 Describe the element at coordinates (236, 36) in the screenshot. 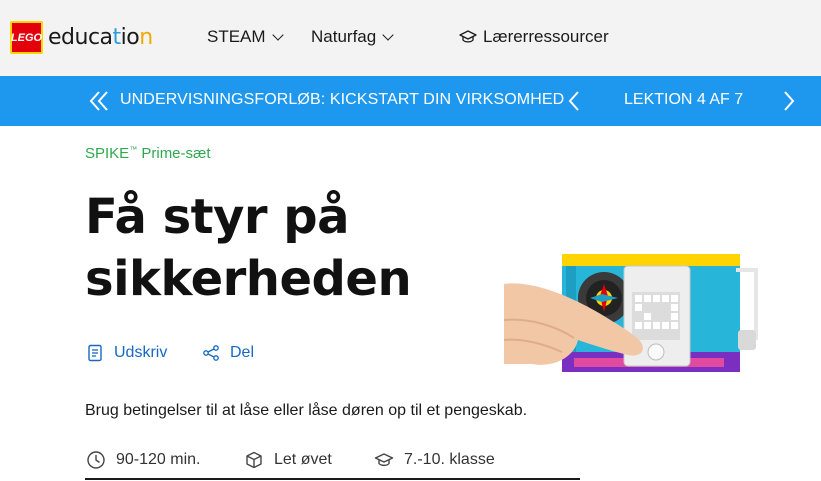

I see `nav-item-steam-label: STEAM` at that location.